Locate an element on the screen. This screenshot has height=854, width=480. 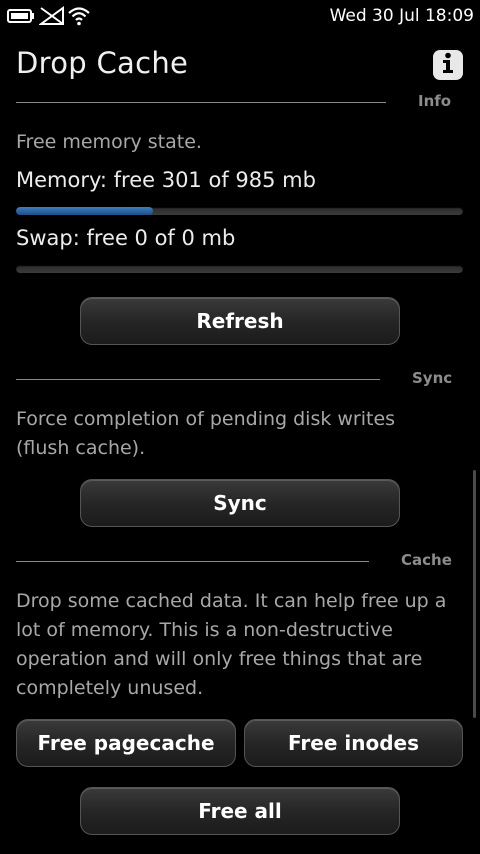
memory-state-caption: Free memory state. is located at coordinates (109, 142).